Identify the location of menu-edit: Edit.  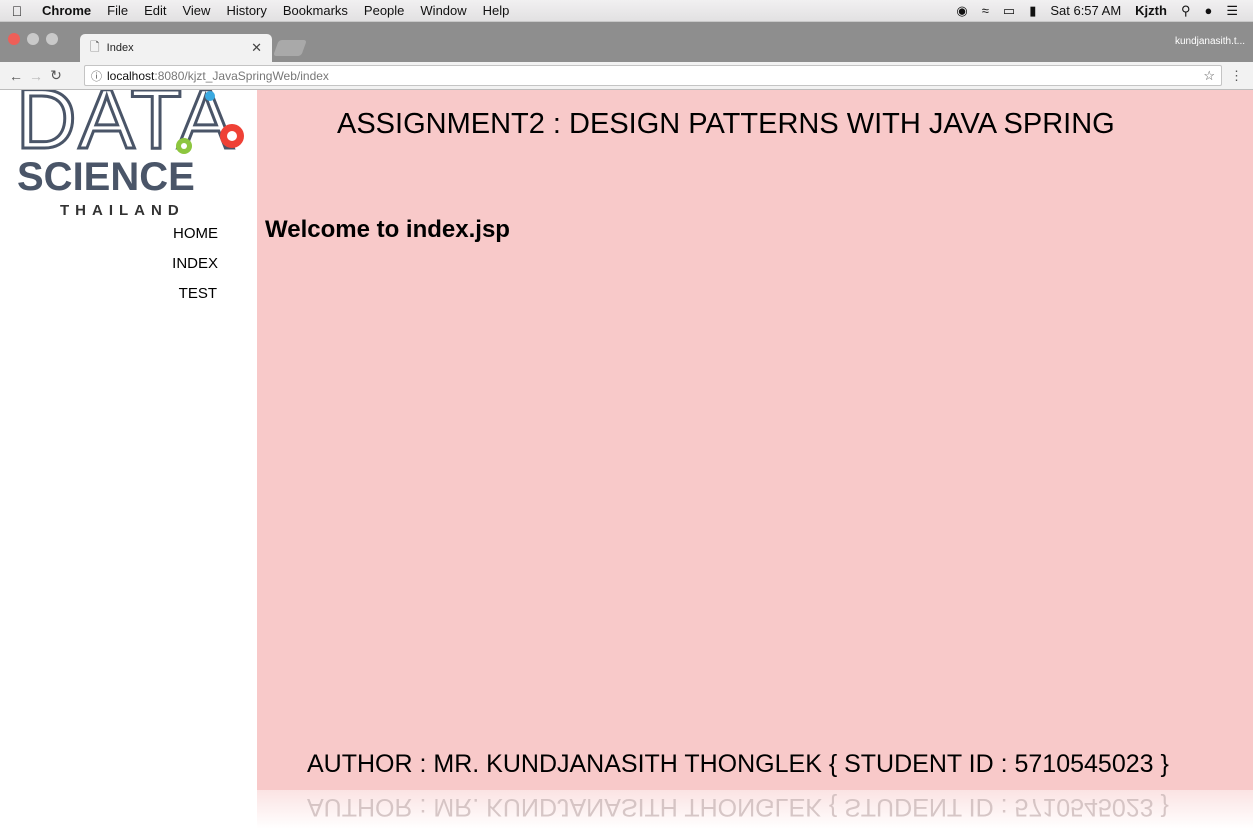
(155, 10).